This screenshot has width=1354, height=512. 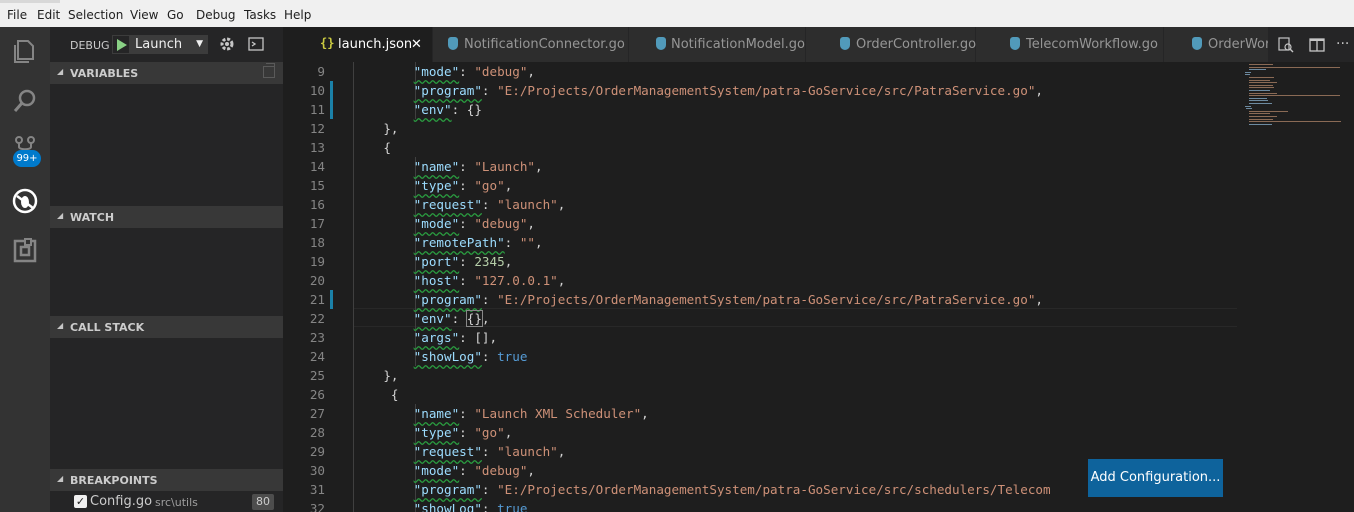 I want to click on tab-launch-json: {} launch.json ✕, so click(x=358, y=44).